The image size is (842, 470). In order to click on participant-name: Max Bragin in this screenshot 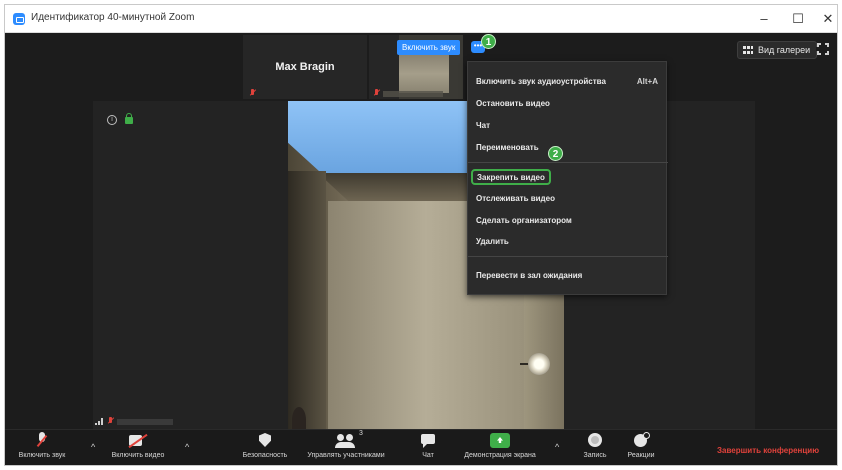, I will do `click(305, 67)`.